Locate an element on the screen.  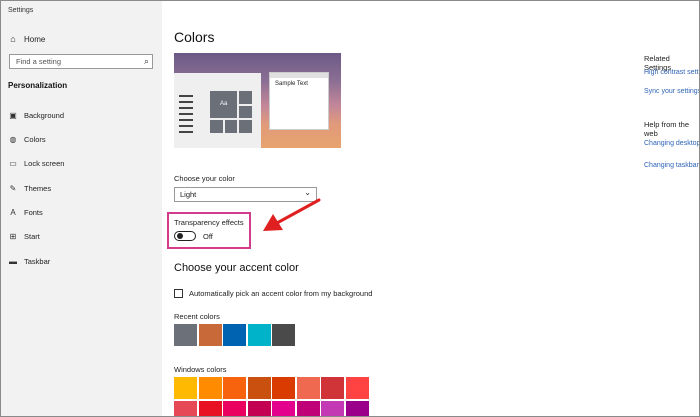
home-icon: ⌂ is located at coordinates (13, 39).